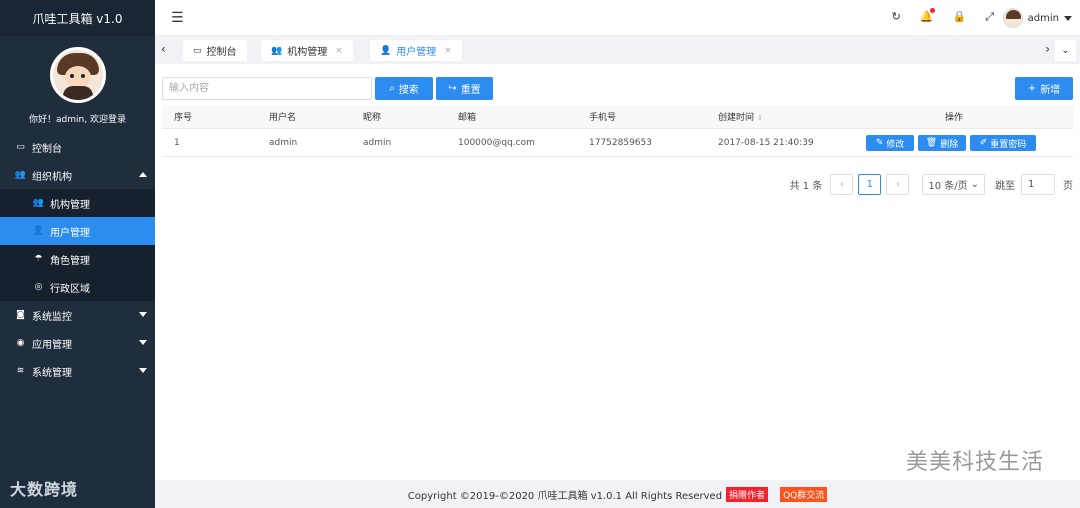 The width and height of the screenshot is (1080, 508). What do you see at coordinates (20, 343) in the screenshot?
I see `gauge-icon: ◉` at bounding box center [20, 343].